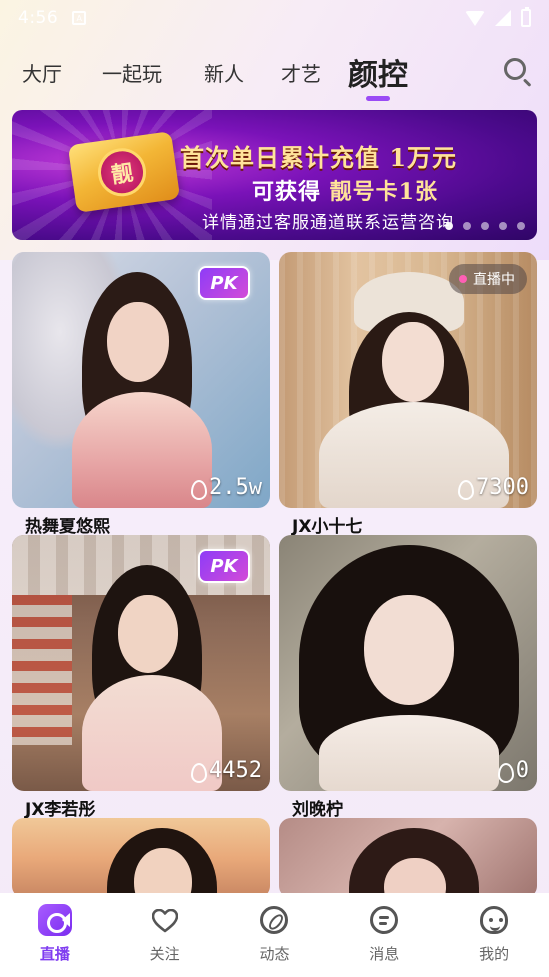 The height and width of the screenshot is (977, 549). What do you see at coordinates (67, 524) in the screenshot?
I see `streamer-name: 热舞夏悠熙` at bounding box center [67, 524].